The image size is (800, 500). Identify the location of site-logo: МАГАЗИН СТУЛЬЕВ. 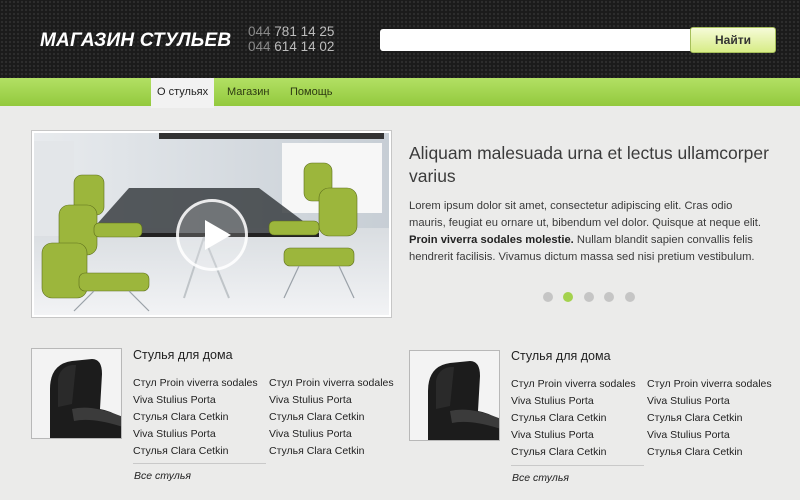
(135, 41).